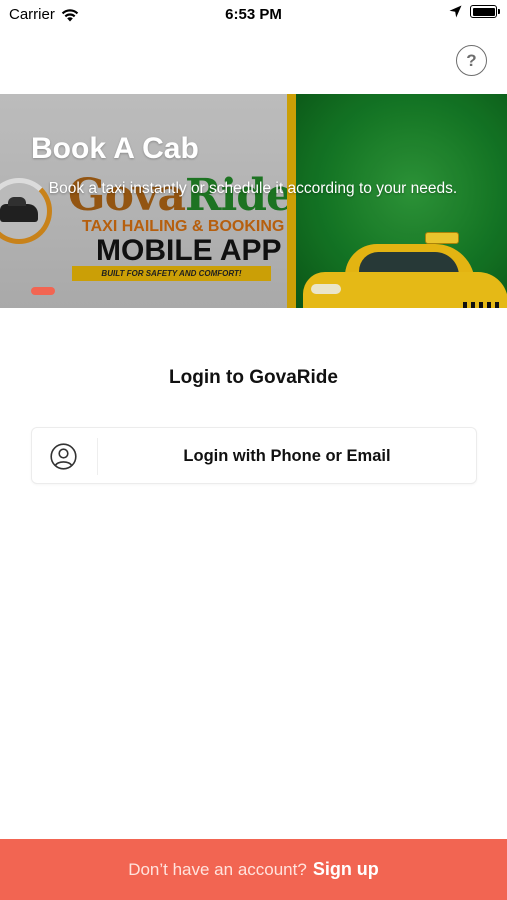  Describe the element at coordinates (115, 148) in the screenshot. I see `banner-title: Book A Cab` at that location.